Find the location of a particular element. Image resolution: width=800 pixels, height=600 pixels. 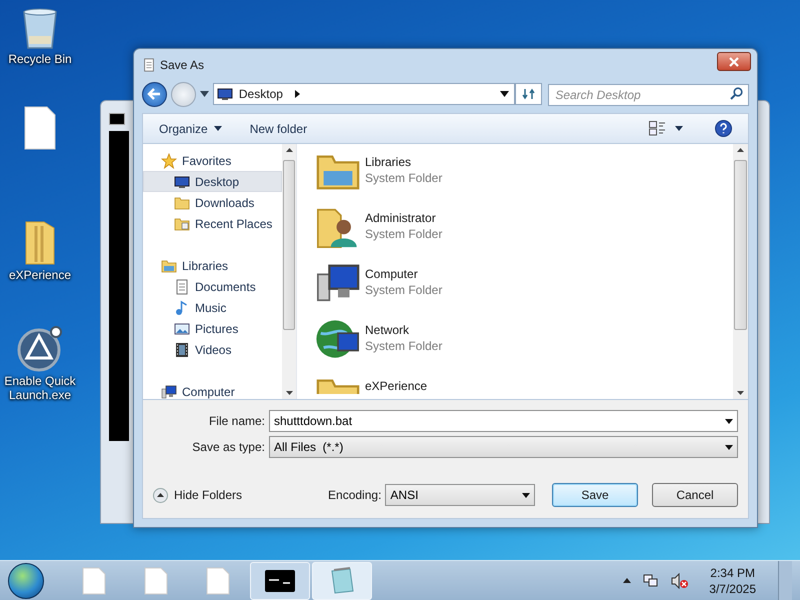

file-item: Libraries System Folder is located at coordinates (524, 171).